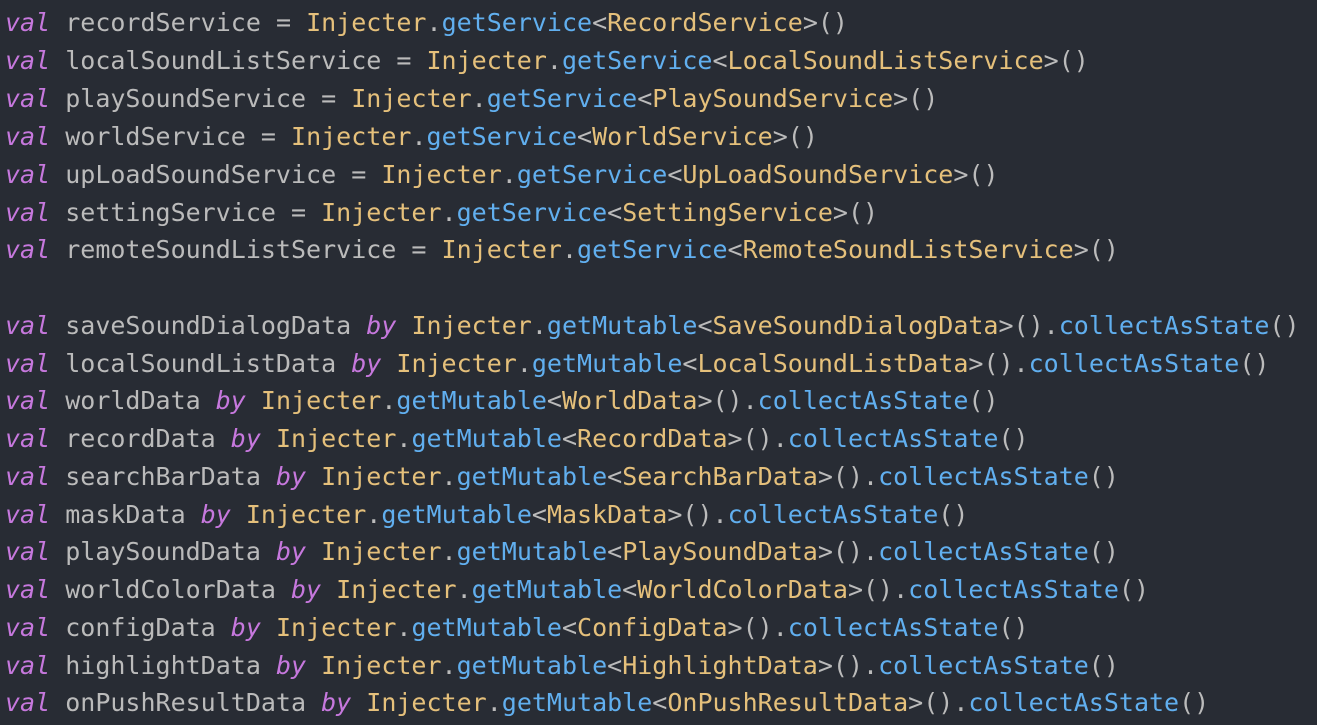 Image resolution: width=1317 pixels, height=725 pixels. Describe the element at coordinates (720, 476) in the screenshot. I see `type-argument: SearchBarData` at that location.